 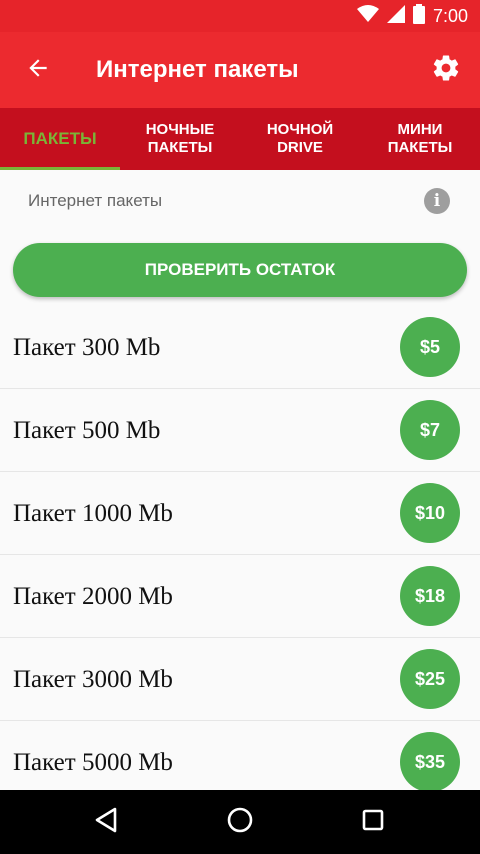 I want to click on section-title: Интернет пакеты, so click(x=95, y=200).